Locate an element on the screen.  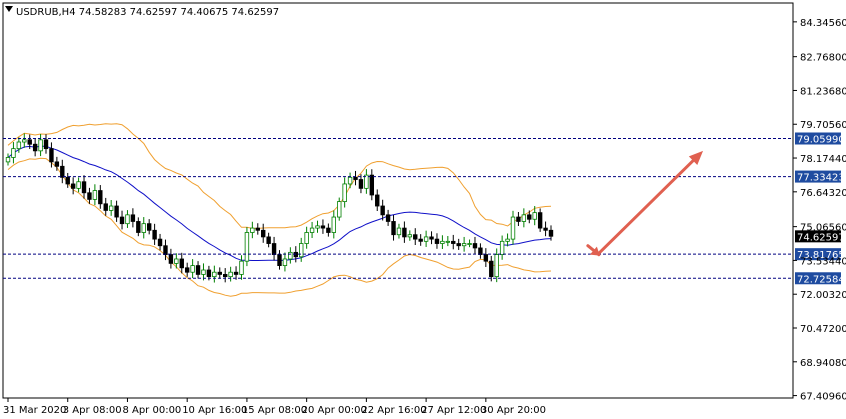
price-tick-label: 68.94080 is located at coordinates (823, 363).